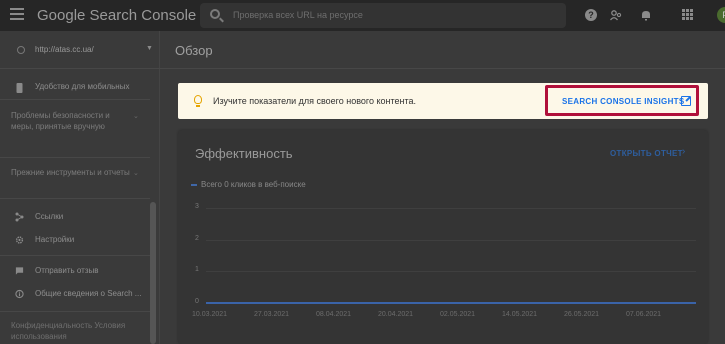  What do you see at coordinates (78, 331) in the screenshot?
I see `sidebar-footer-links: Конфиденциальность Условия использования` at bounding box center [78, 331].